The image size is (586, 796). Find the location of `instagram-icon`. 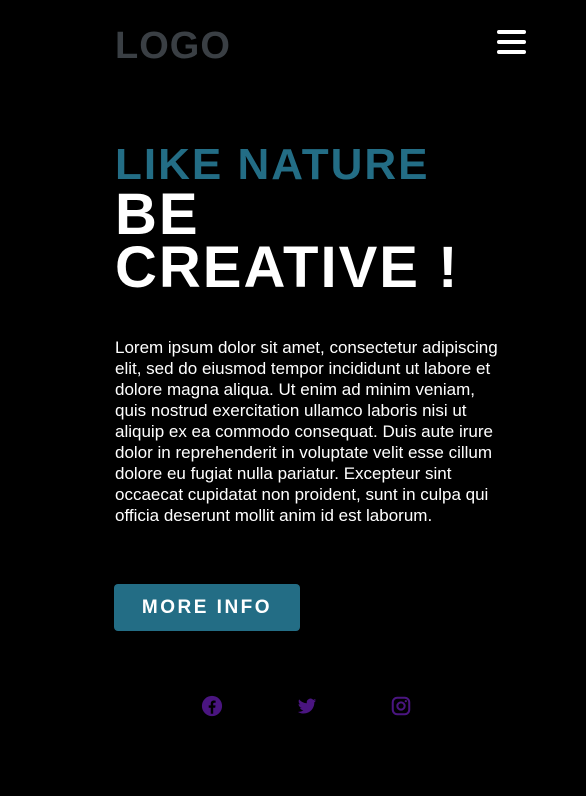

instagram-icon is located at coordinates (401, 706).